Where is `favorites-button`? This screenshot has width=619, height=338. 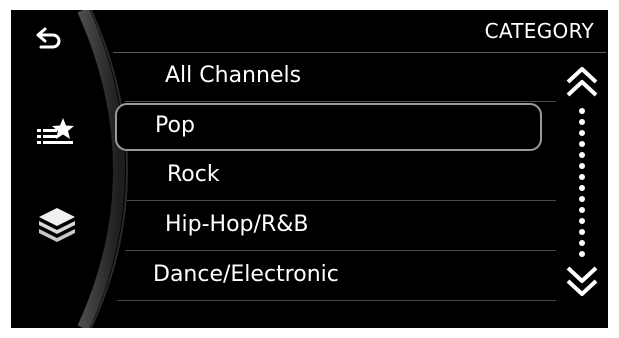 favorites-button is located at coordinates (55, 132).